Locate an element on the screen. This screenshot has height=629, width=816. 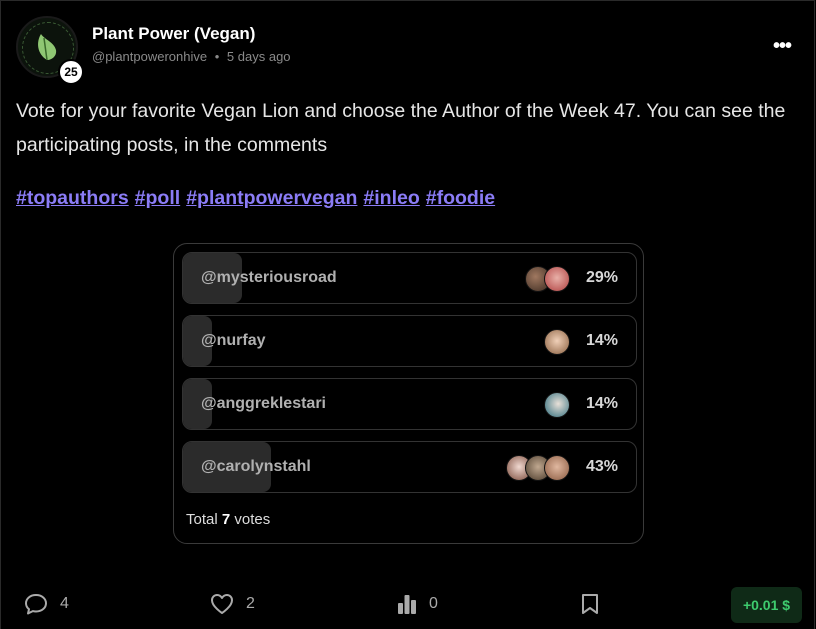
poll-option-label: @anggreklestari is located at coordinates (263, 403).